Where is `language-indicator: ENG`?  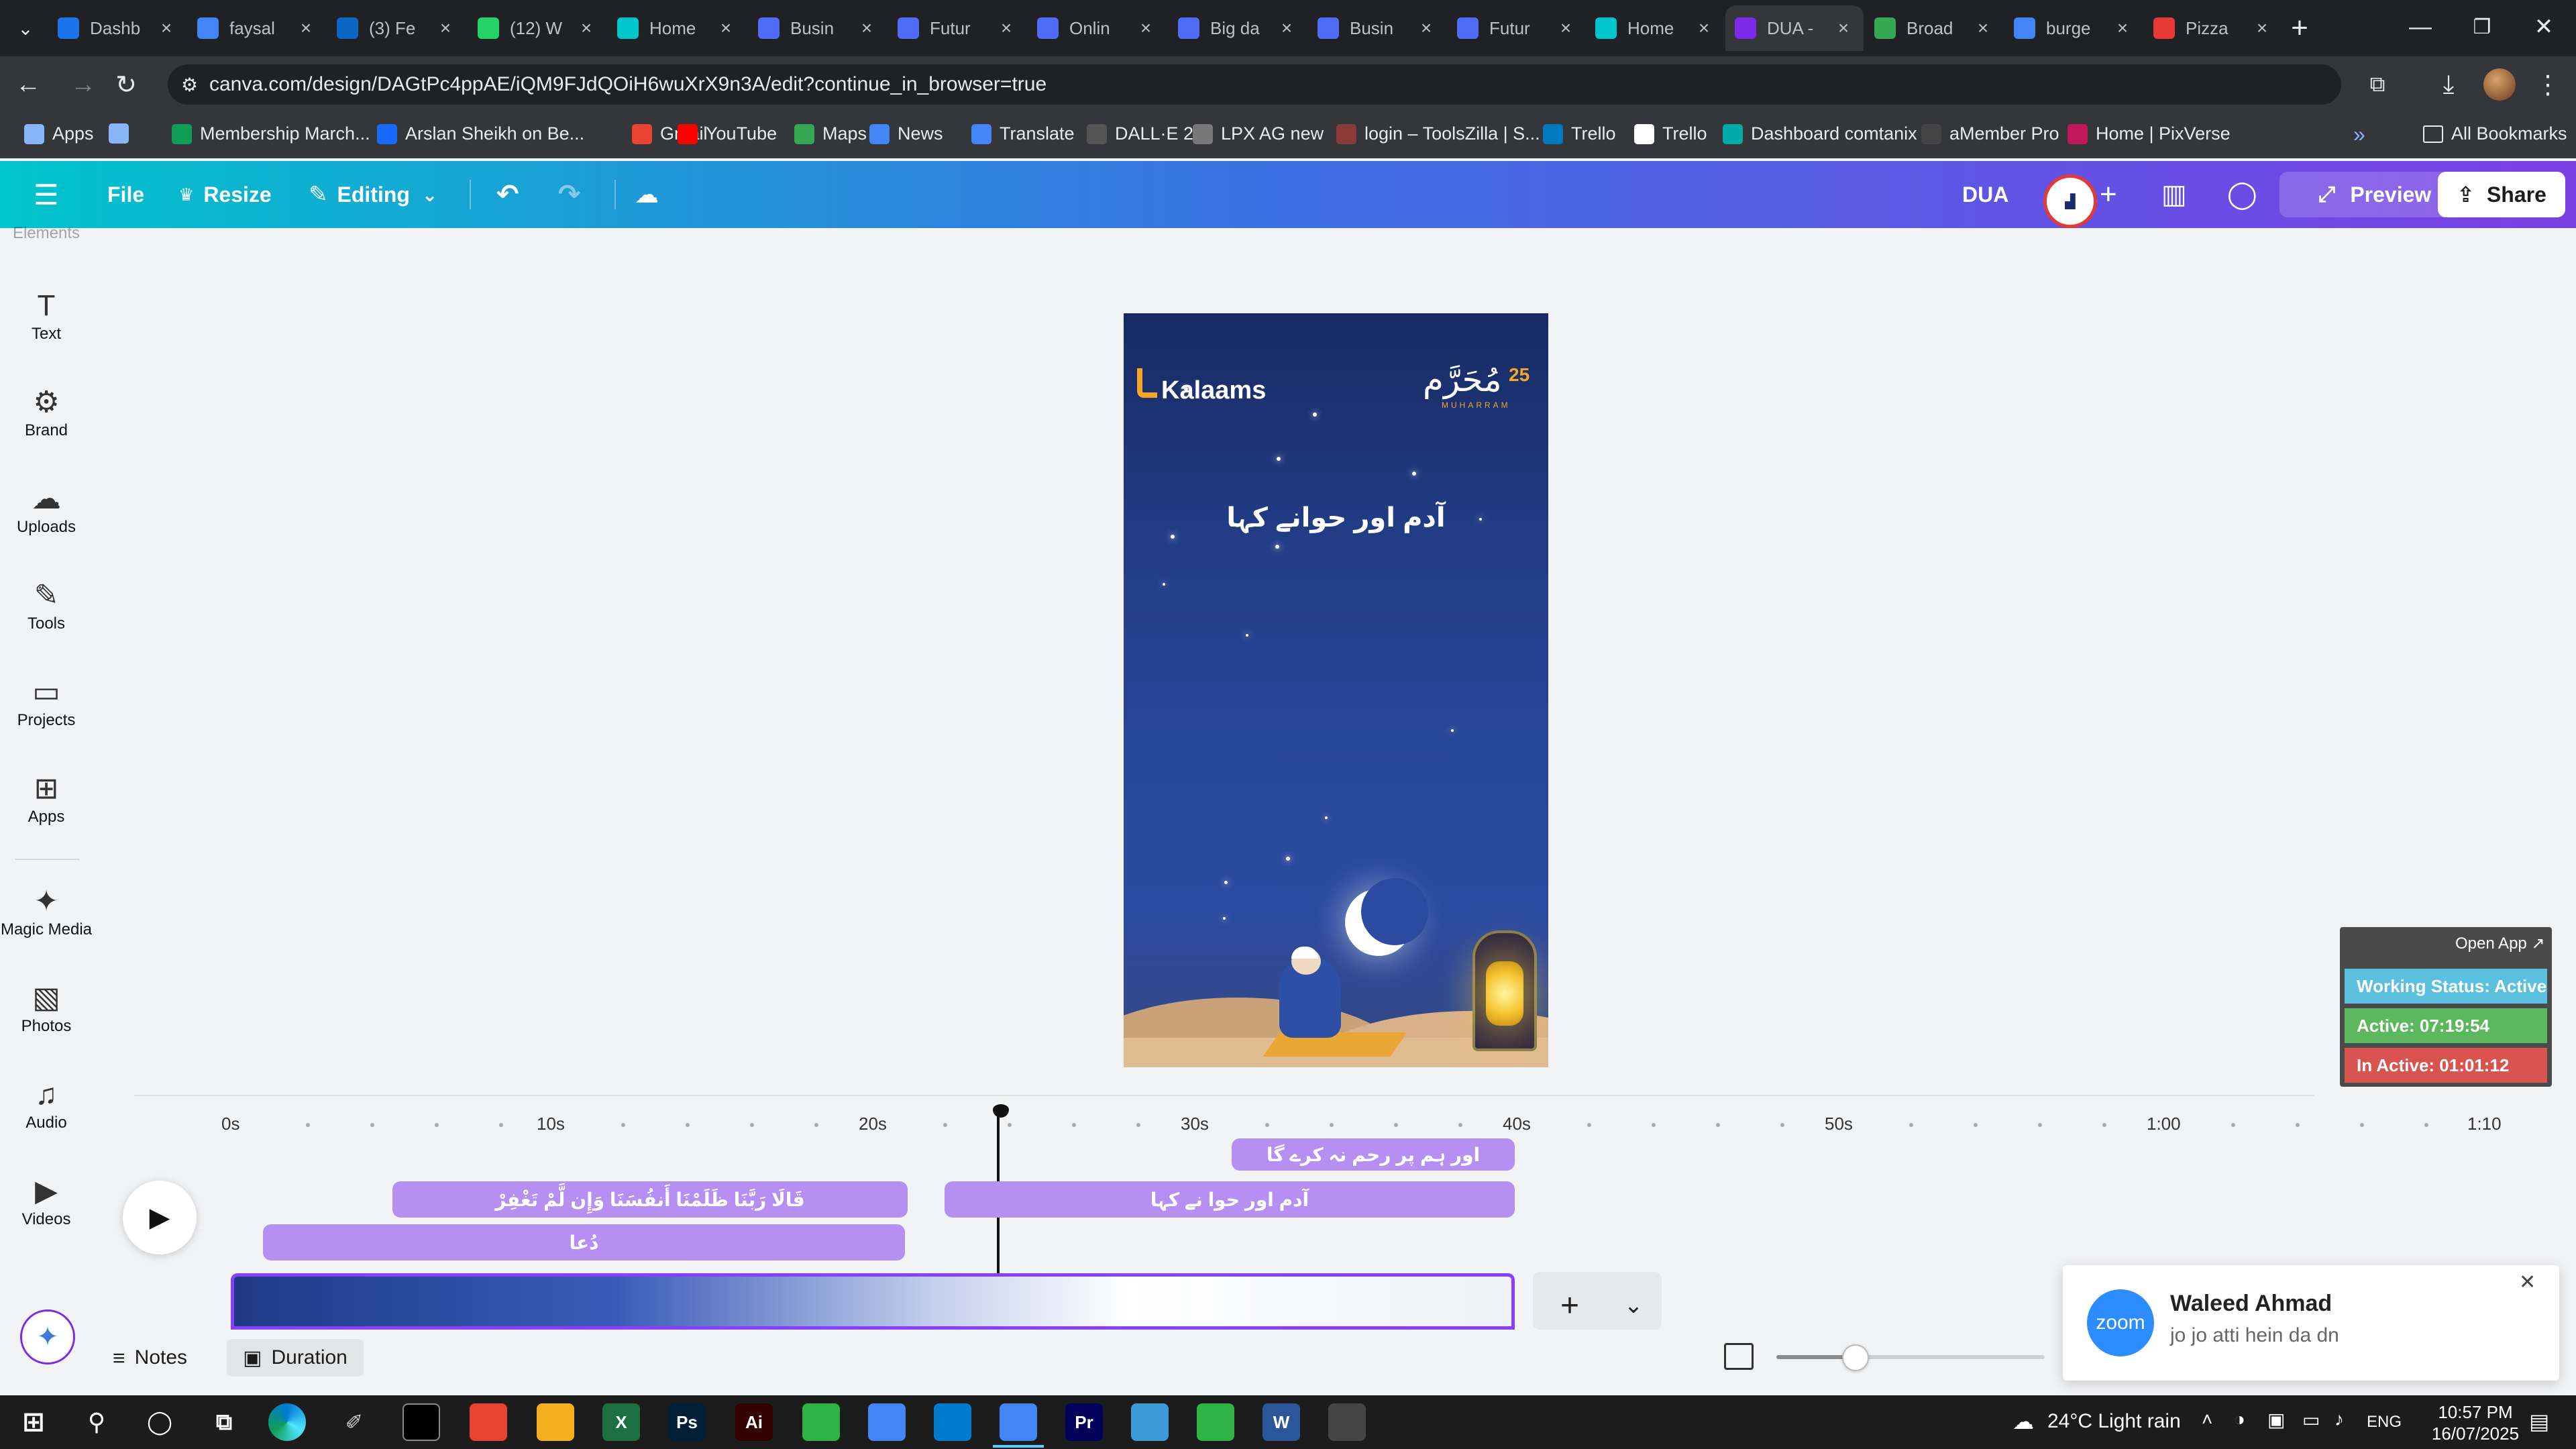 language-indicator: ENG is located at coordinates (2384, 1422).